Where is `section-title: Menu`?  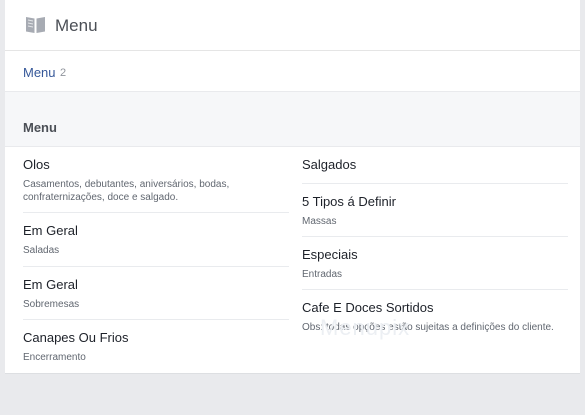 section-title: Menu is located at coordinates (40, 127).